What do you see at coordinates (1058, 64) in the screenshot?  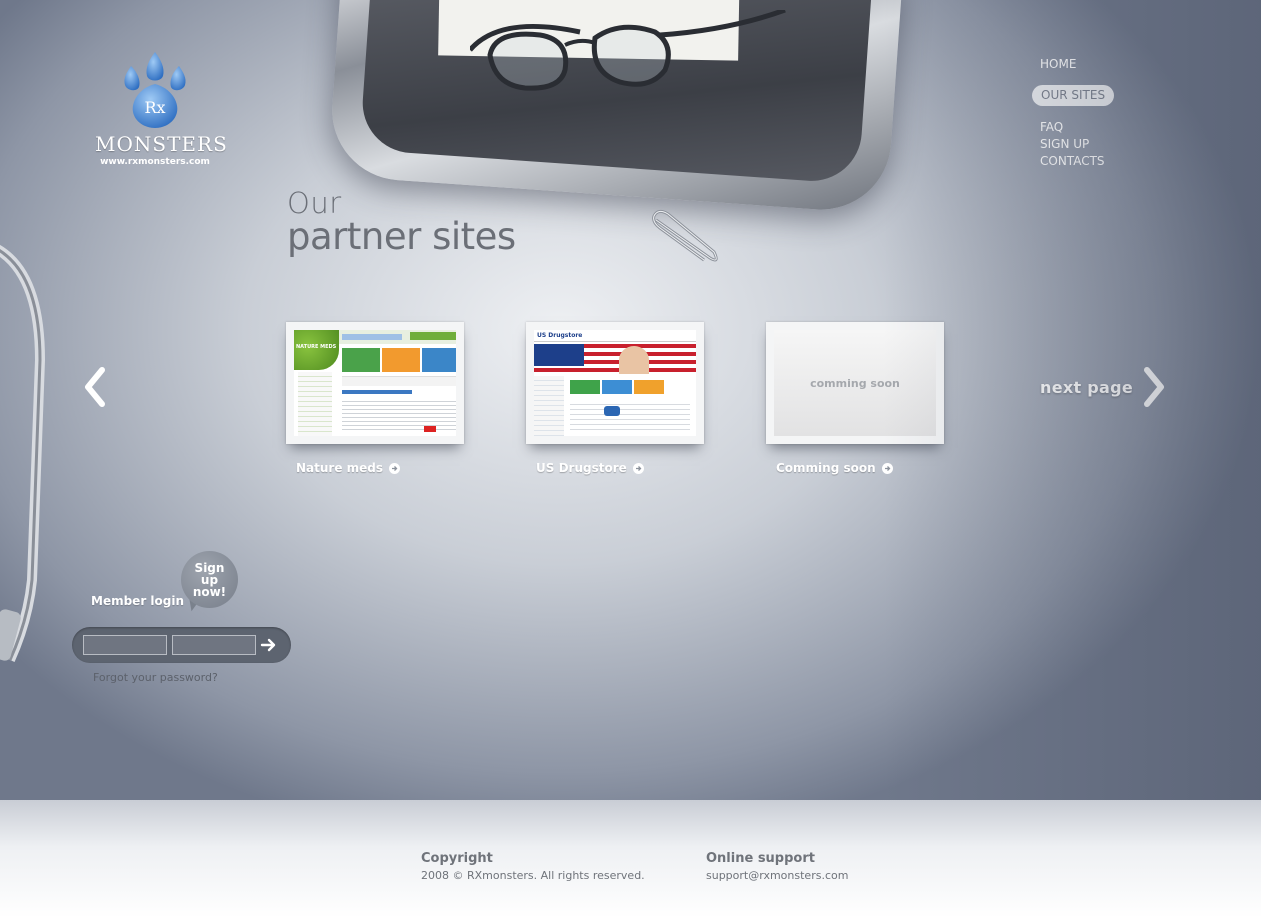 I see `nav-home: HOME` at bounding box center [1058, 64].